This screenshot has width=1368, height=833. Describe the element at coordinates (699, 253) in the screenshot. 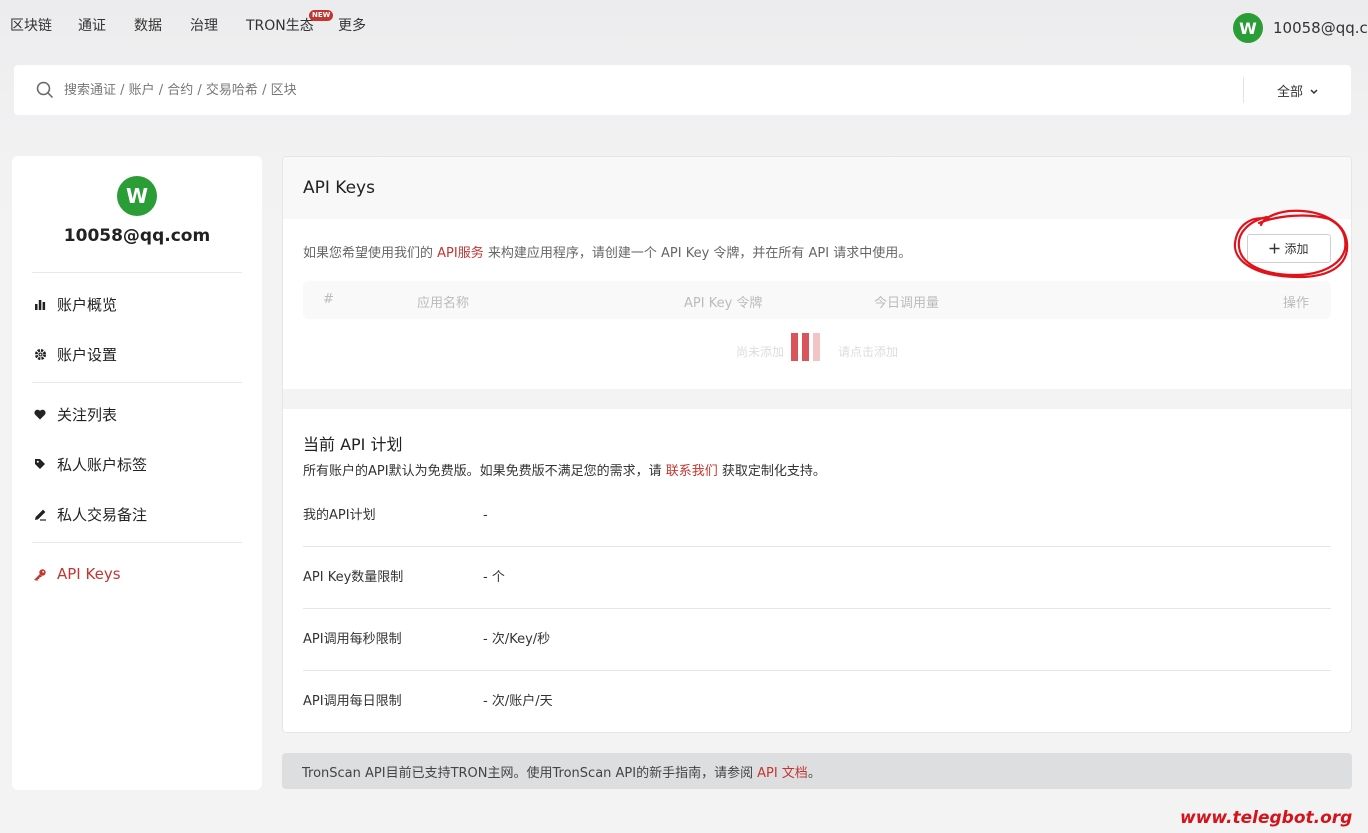

I see `description-text: 来构建应用程序，请创建一个 API Key 令牌，并在所有 API 请求中使用。` at that location.